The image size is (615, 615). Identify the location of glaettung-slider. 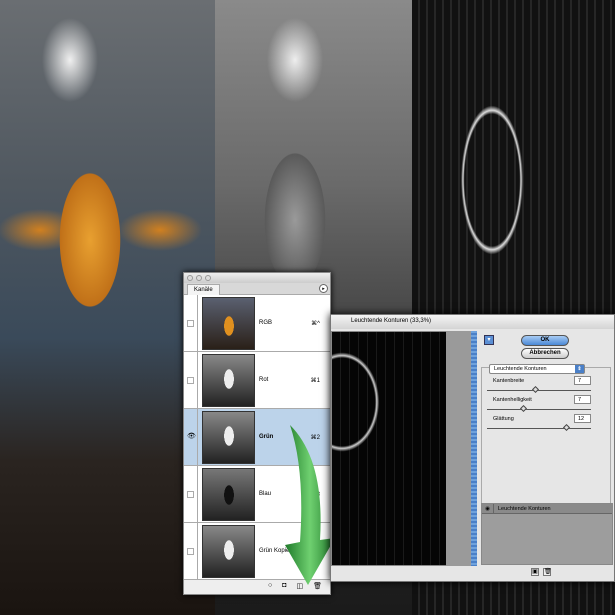
(539, 427).